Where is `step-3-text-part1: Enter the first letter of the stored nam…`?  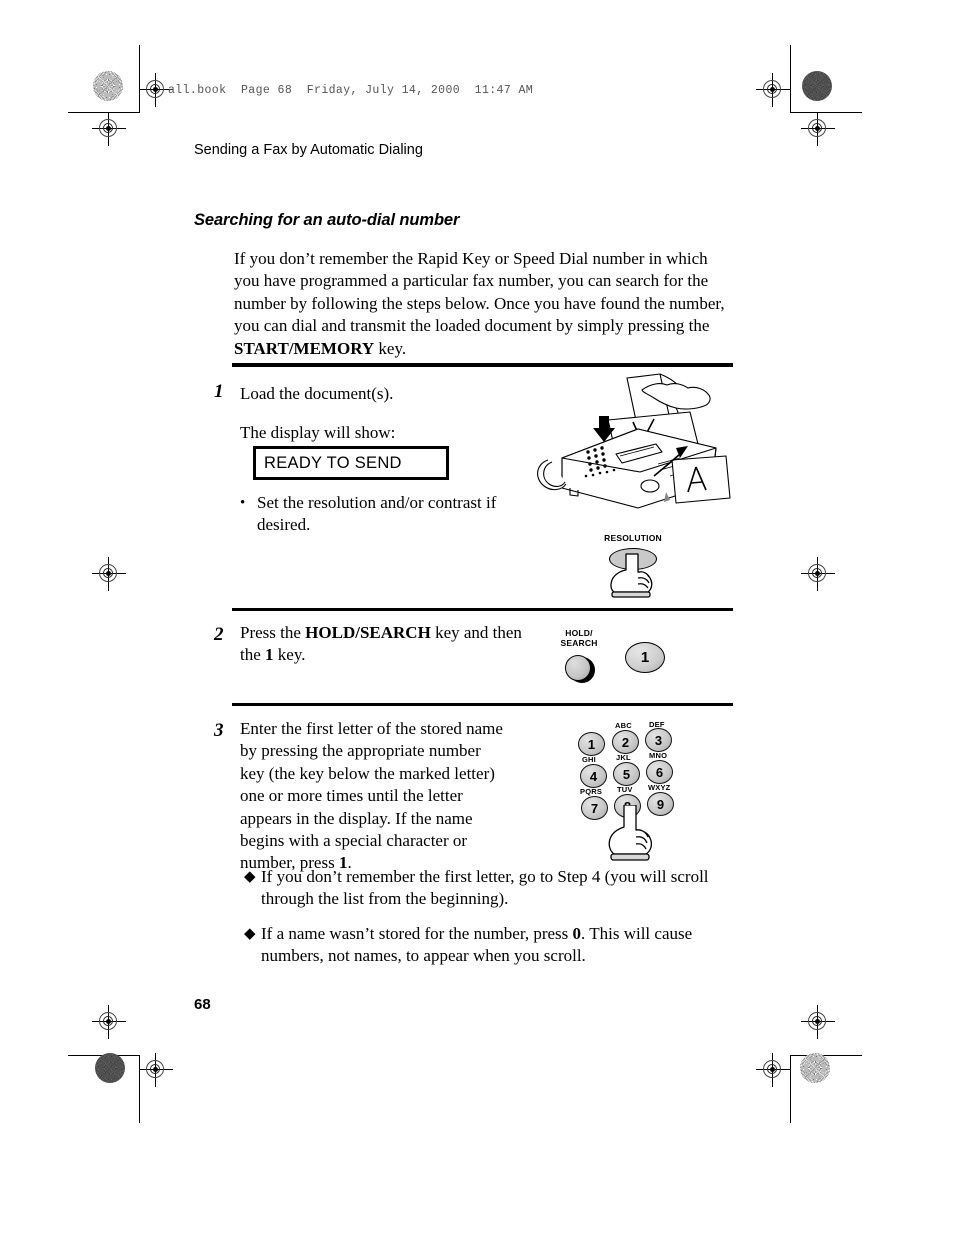 step-3-text-part1: Enter the first letter of the stored nam… is located at coordinates (371, 796).